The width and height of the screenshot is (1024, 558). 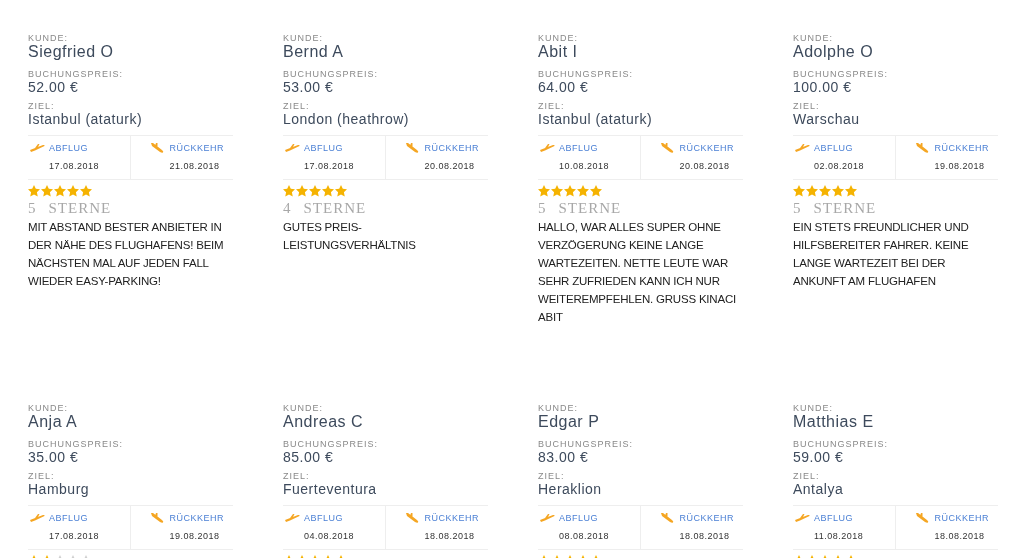 What do you see at coordinates (834, 52) in the screenshot?
I see `customer-name: Adolphe O` at bounding box center [834, 52].